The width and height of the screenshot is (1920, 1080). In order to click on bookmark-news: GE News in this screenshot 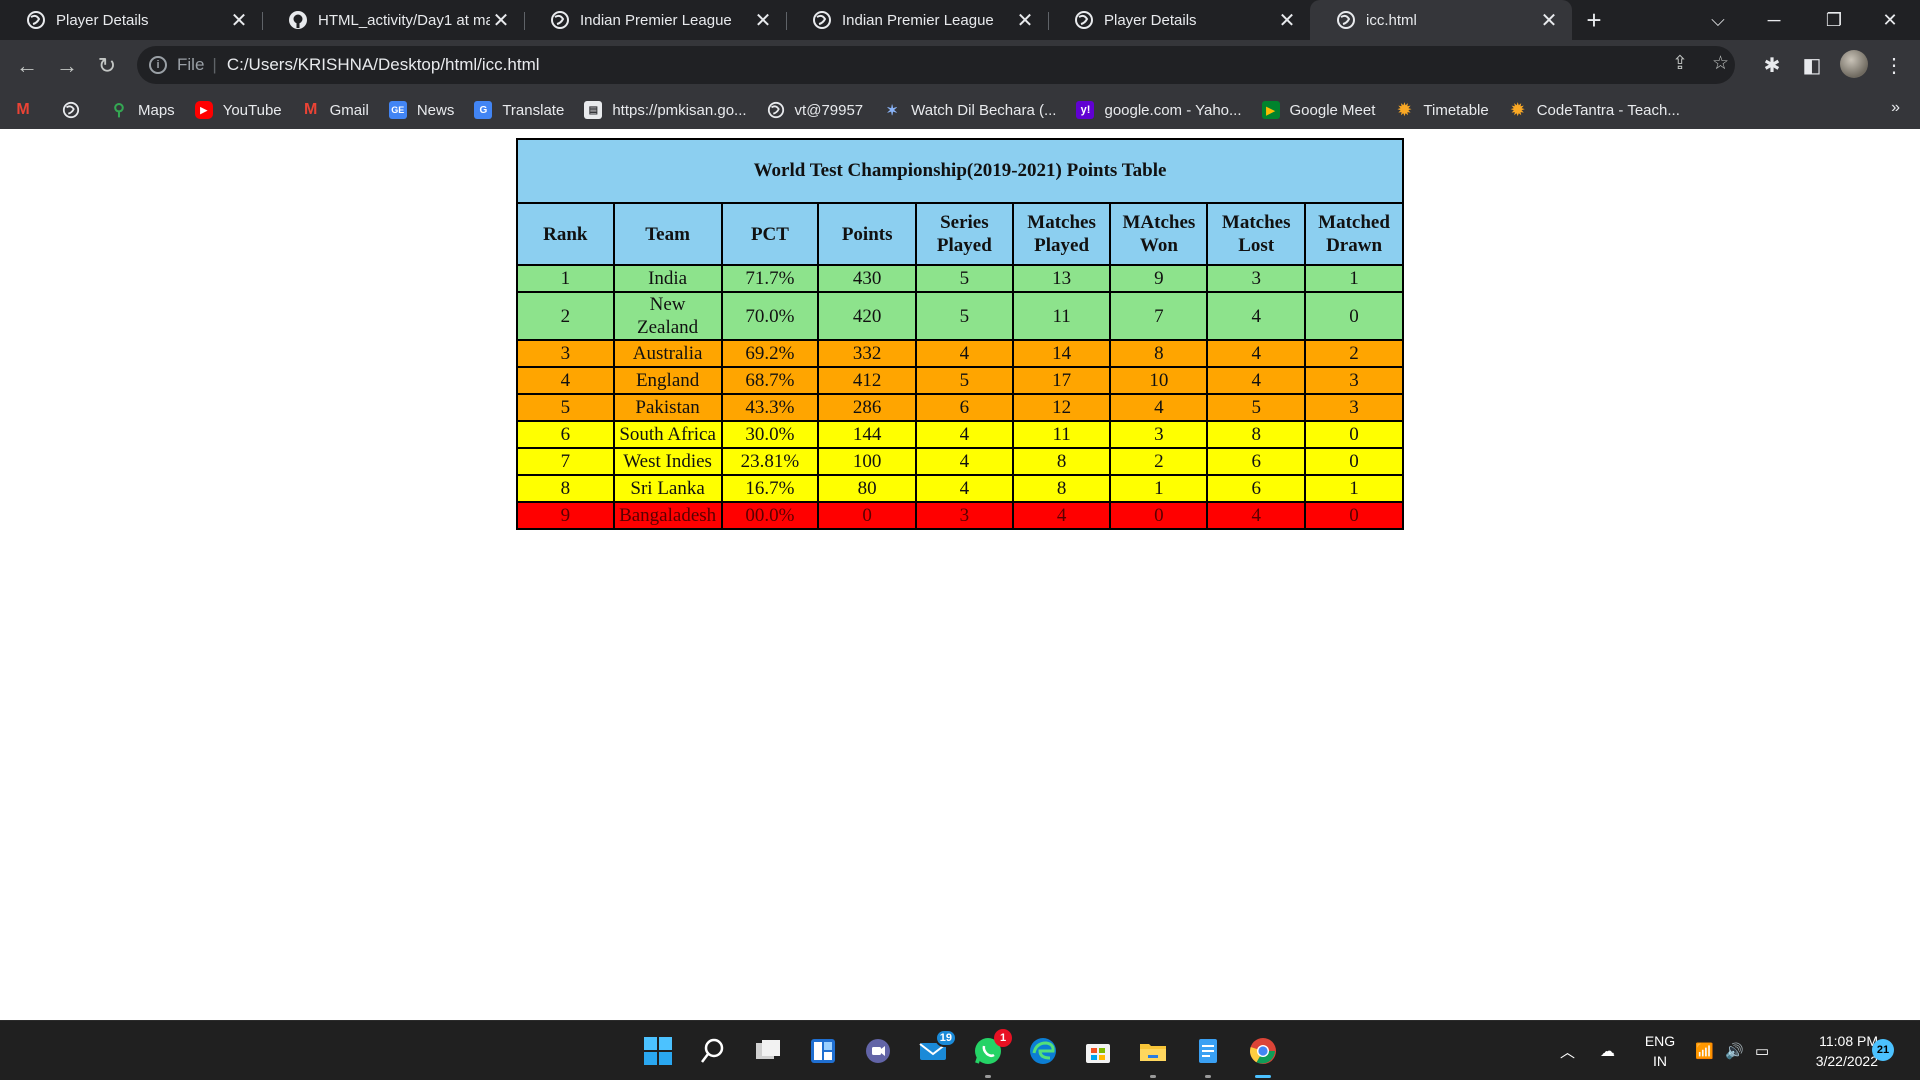, I will do `click(421, 110)`.